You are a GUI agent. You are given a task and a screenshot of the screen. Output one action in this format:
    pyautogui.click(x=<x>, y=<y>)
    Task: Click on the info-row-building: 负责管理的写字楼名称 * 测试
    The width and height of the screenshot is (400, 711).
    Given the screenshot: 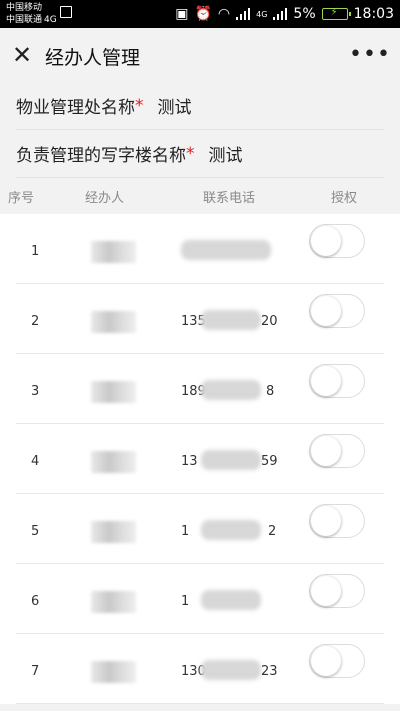 What is the action you would take?
    pyautogui.click(x=200, y=154)
    